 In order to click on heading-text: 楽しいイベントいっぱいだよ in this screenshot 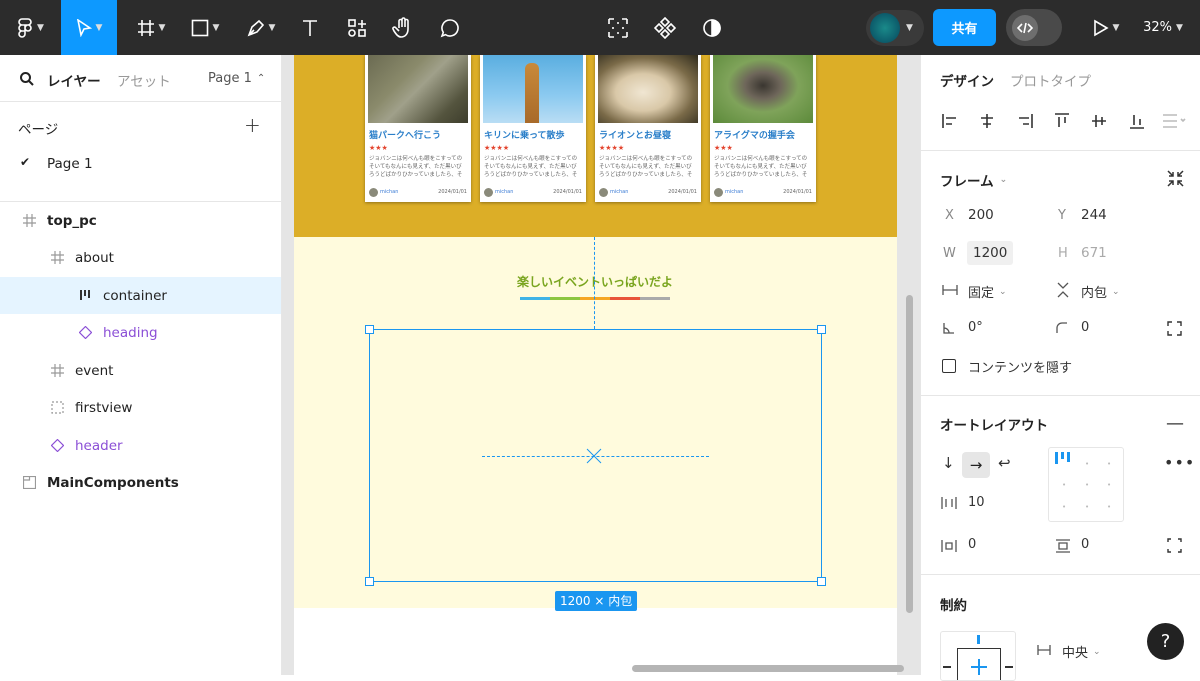, I will do `click(595, 281)`.